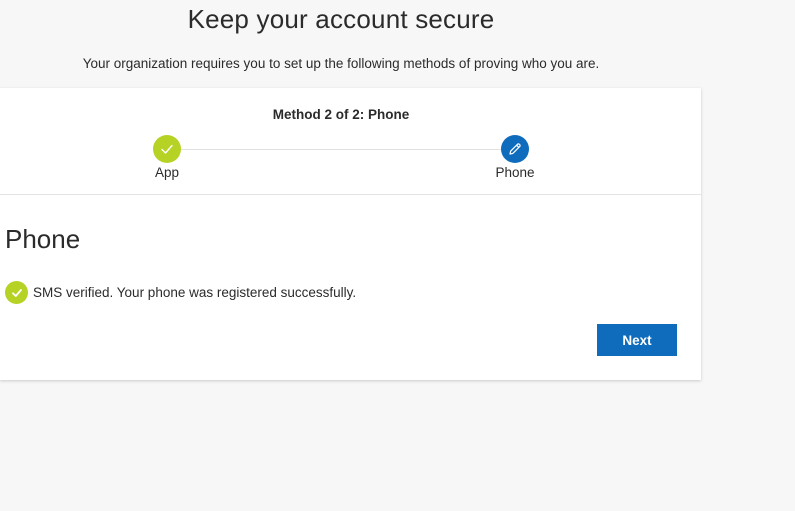  Describe the element at coordinates (350, 194) in the screenshot. I see `card-divider` at that location.